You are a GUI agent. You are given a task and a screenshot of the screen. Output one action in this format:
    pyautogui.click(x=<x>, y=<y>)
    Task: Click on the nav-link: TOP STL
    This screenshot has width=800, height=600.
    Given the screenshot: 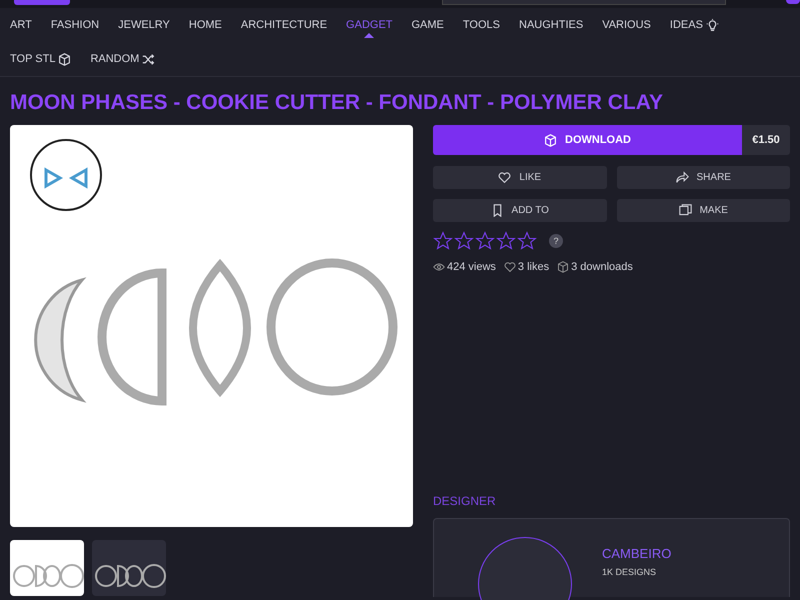 What is the action you would take?
    pyautogui.click(x=41, y=59)
    